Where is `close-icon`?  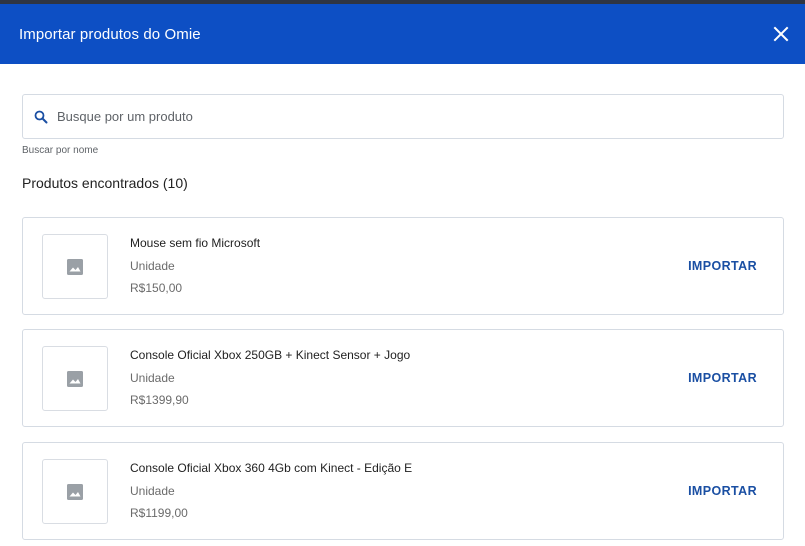 close-icon is located at coordinates (781, 34).